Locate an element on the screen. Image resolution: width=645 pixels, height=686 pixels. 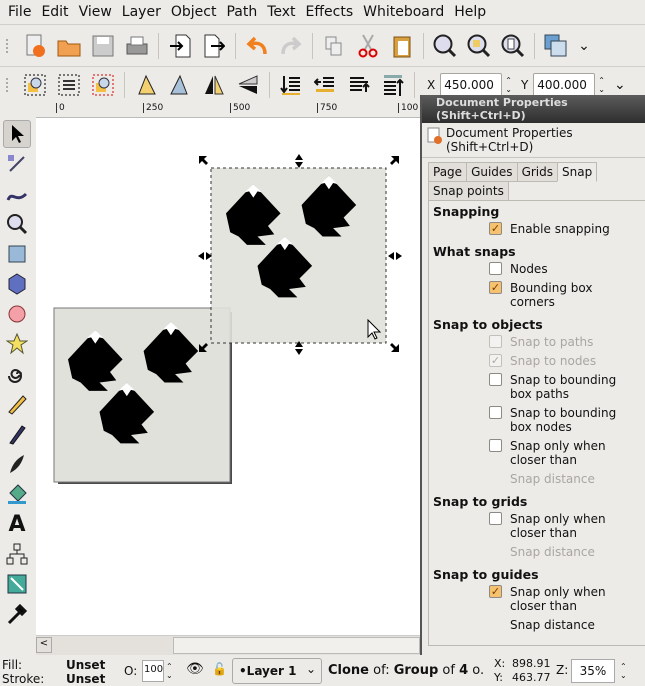
zoom-selection-icon is located at coordinates (445, 46).